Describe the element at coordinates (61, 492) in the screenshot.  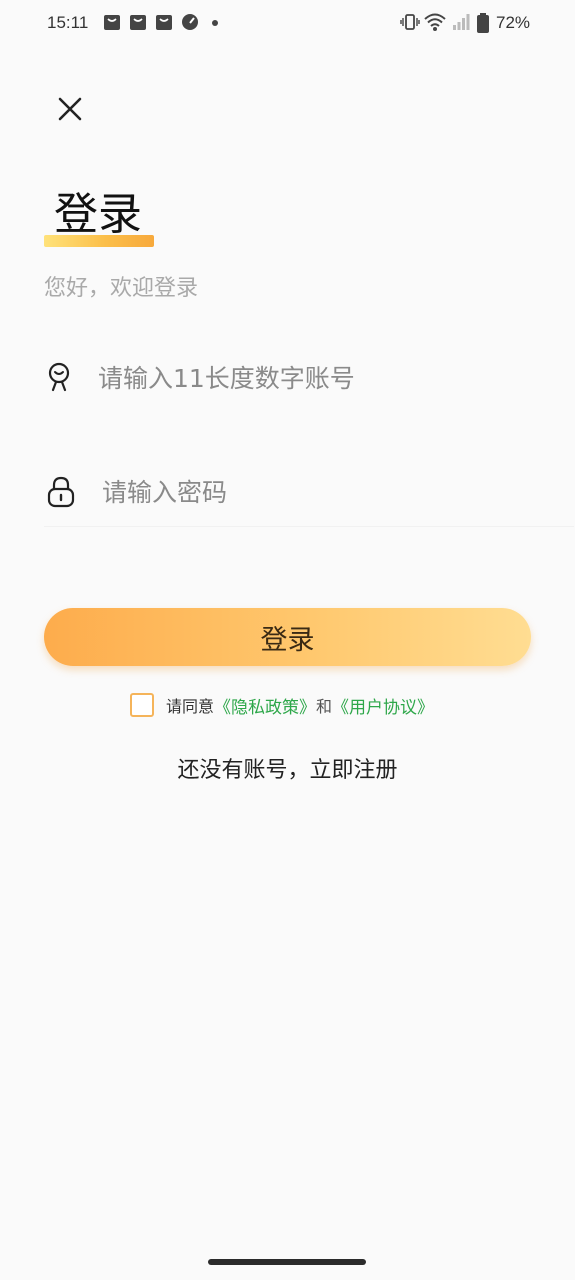
I see `lock-icon` at that location.